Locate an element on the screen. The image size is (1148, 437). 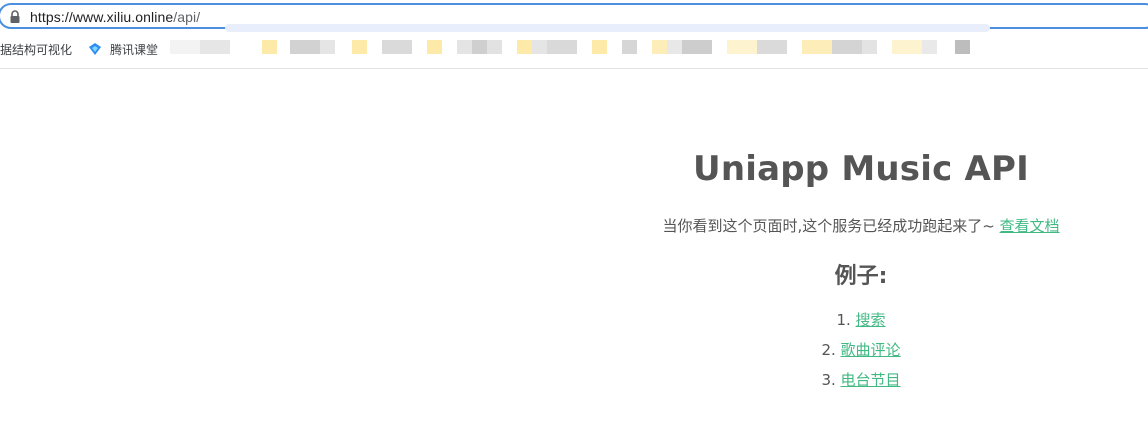
example-link-song-comments: 歌曲评论 is located at coordinates (871, 350).